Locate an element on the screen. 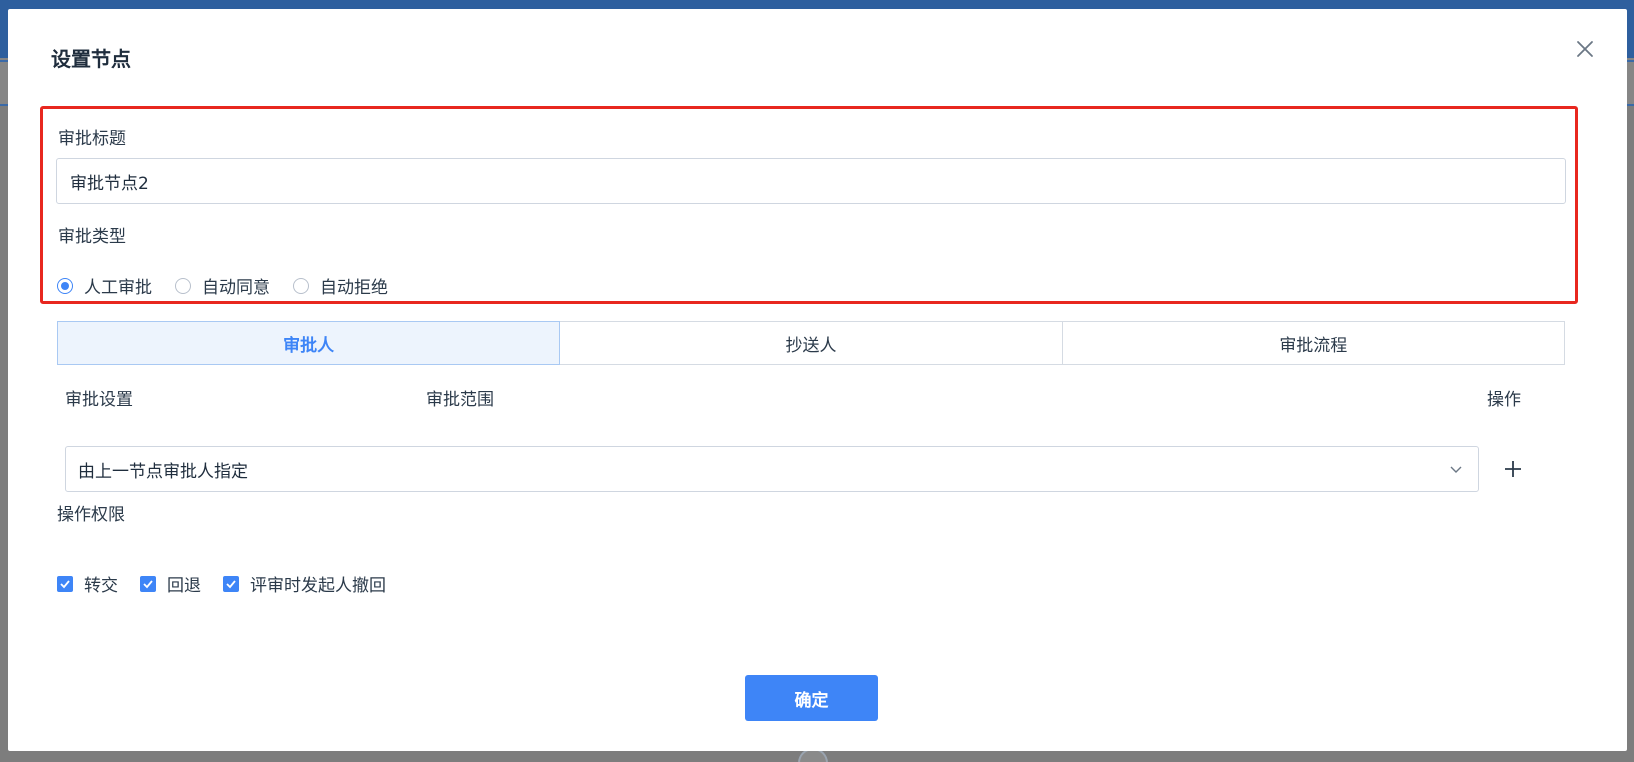 This screenshot has height=762, width=1634. background-left-edge is located at coordinates (4, 83).